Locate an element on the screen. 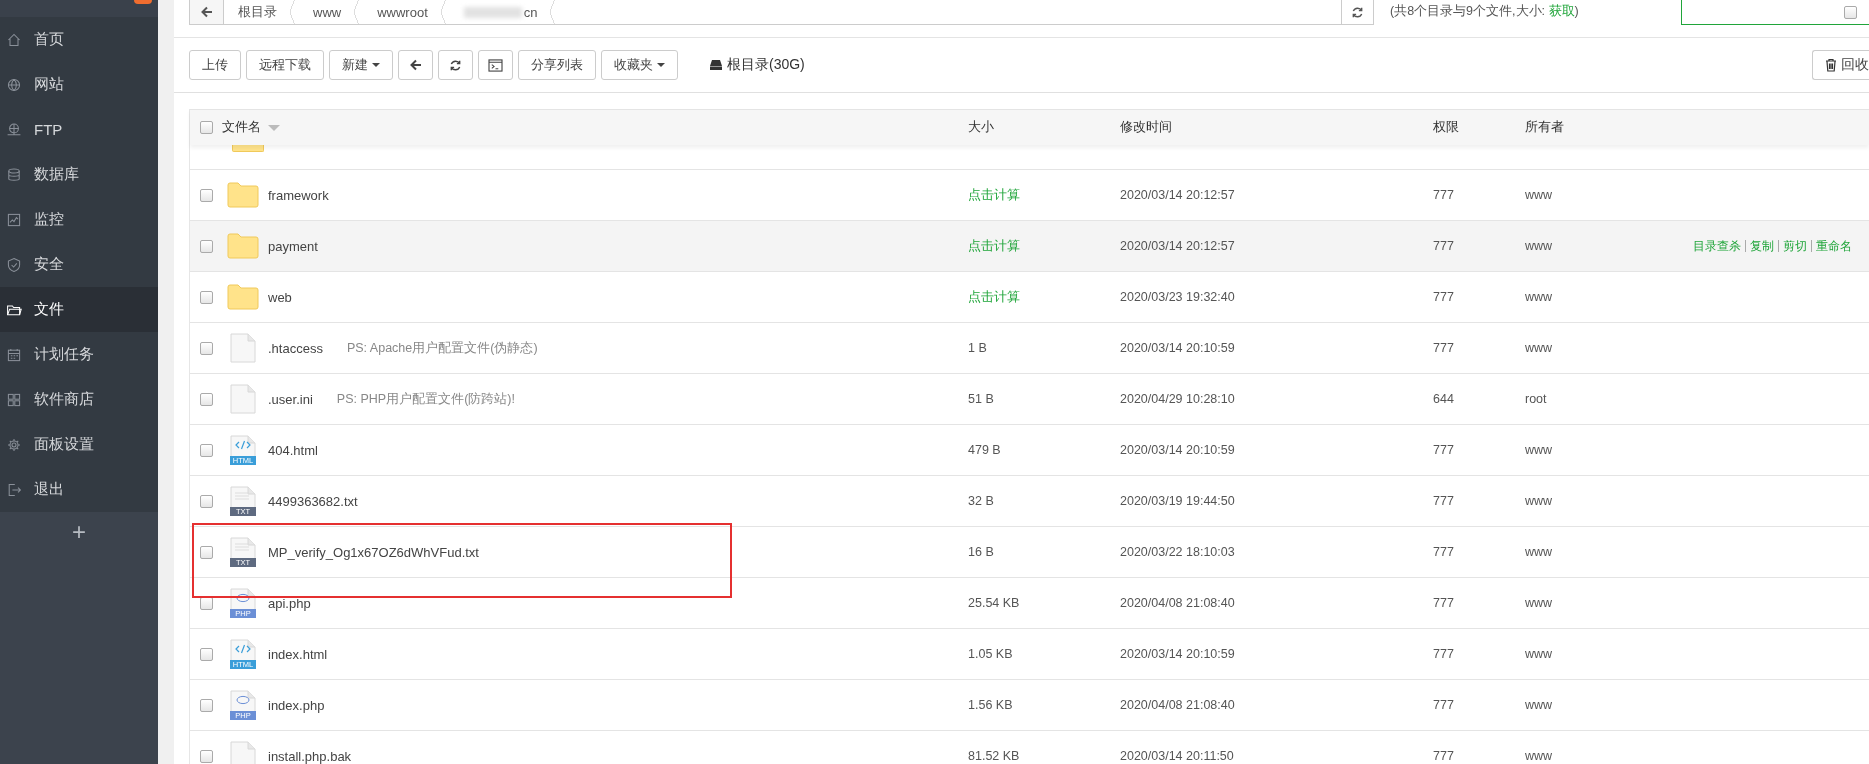 The image size is (1869, 764). file-name: index.php is located at coordinates (296, 705).